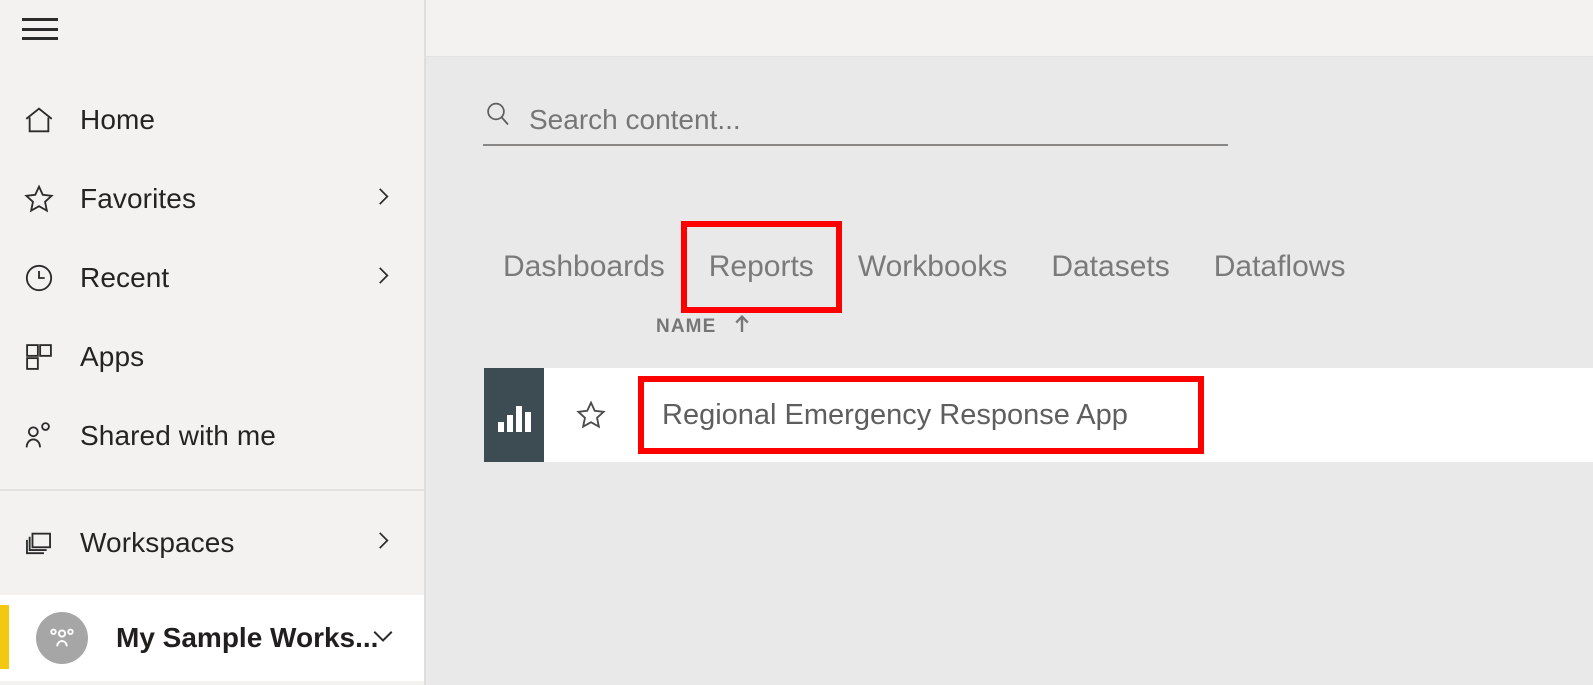 This screenshot has height=685, width=1593. I want to click on tab-datasets: Datasets, so click(1110, 267).